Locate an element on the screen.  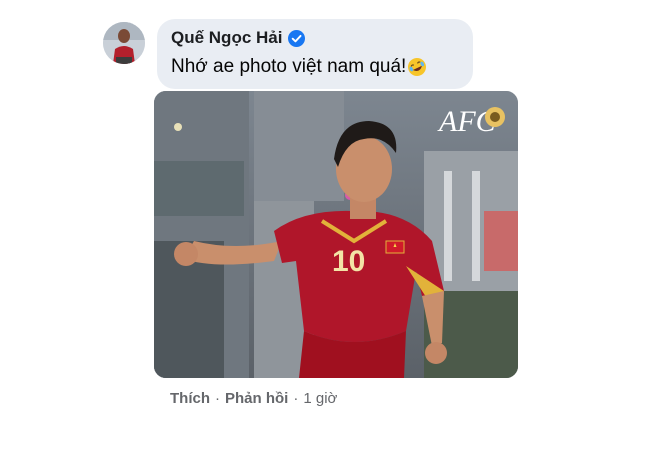
comment-header: Quế Ngọc Hải is located at coordinates (315, 38).